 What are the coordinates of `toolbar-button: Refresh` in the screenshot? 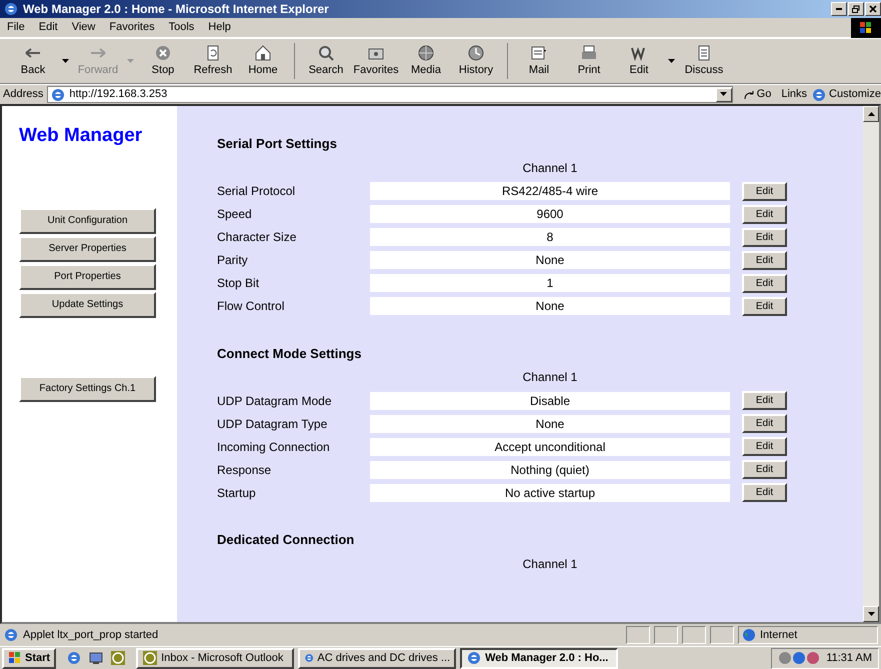 It's located at (213, 61).